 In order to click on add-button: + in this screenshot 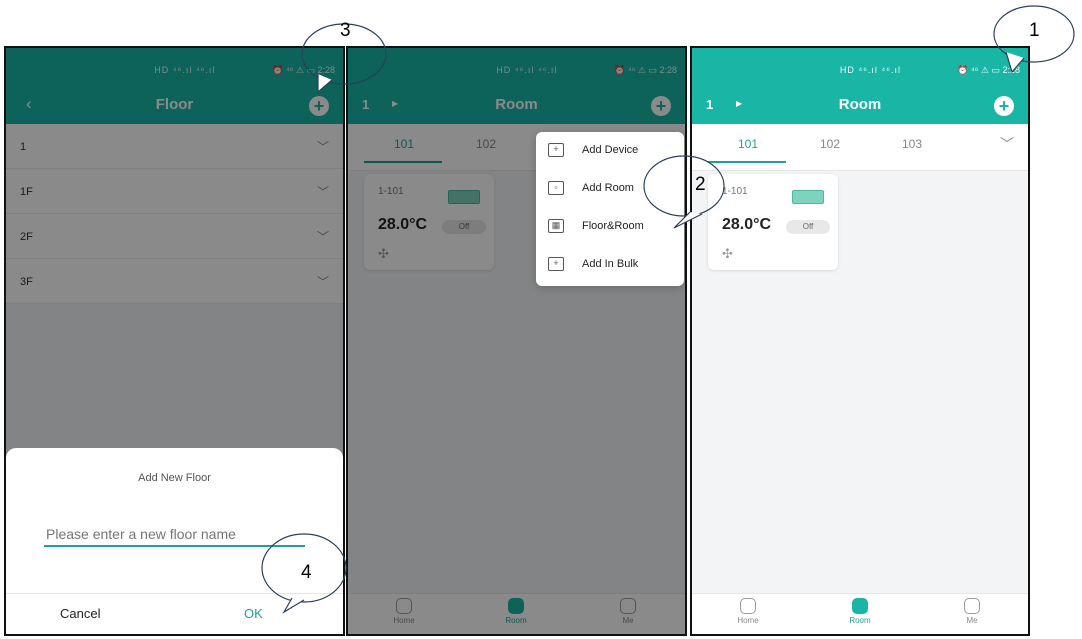, I will do `click(1004, 106)`.